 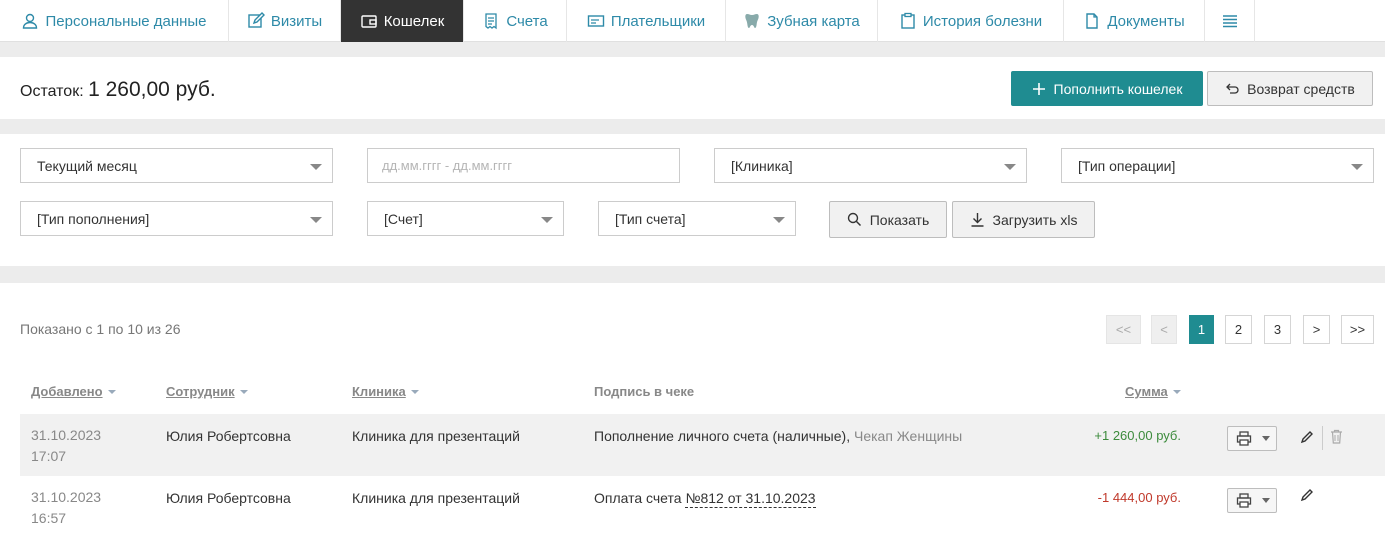 What do you see at coordinates (658, 21) in the screenshot?
I see `tab-label: Плательщики` at bounding box center [658, 21].